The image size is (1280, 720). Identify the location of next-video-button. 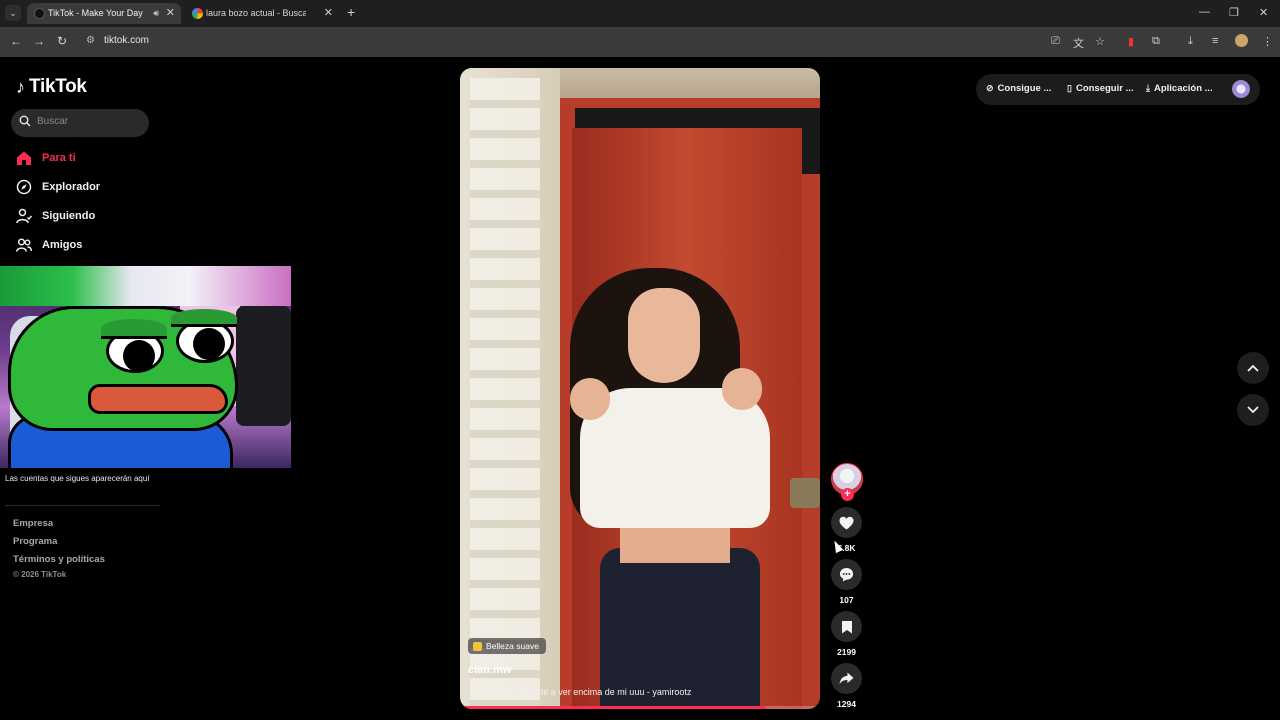
(1253, 410).